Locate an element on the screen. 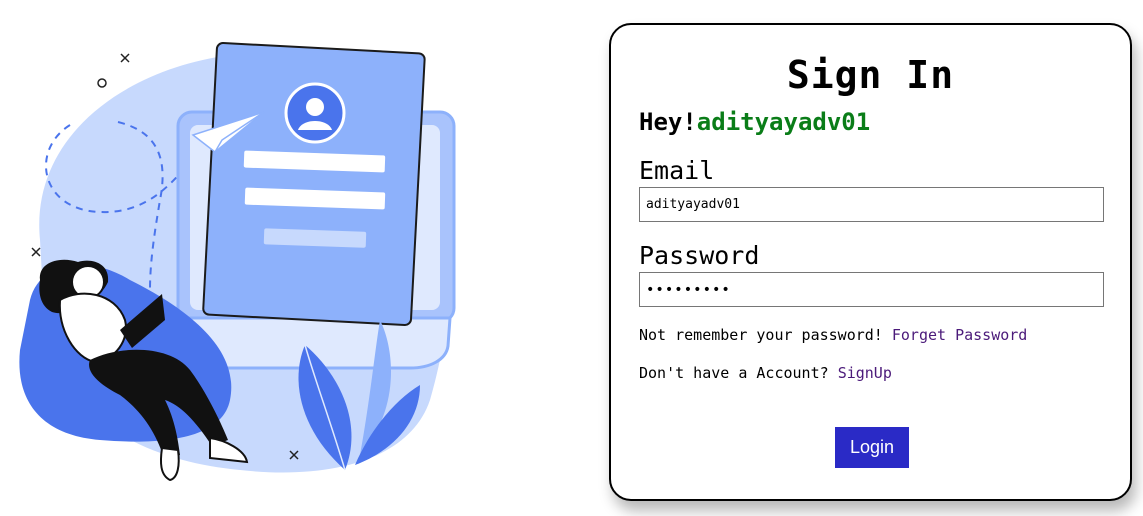  user-avatar-icon is located at coordinates (315, 113).